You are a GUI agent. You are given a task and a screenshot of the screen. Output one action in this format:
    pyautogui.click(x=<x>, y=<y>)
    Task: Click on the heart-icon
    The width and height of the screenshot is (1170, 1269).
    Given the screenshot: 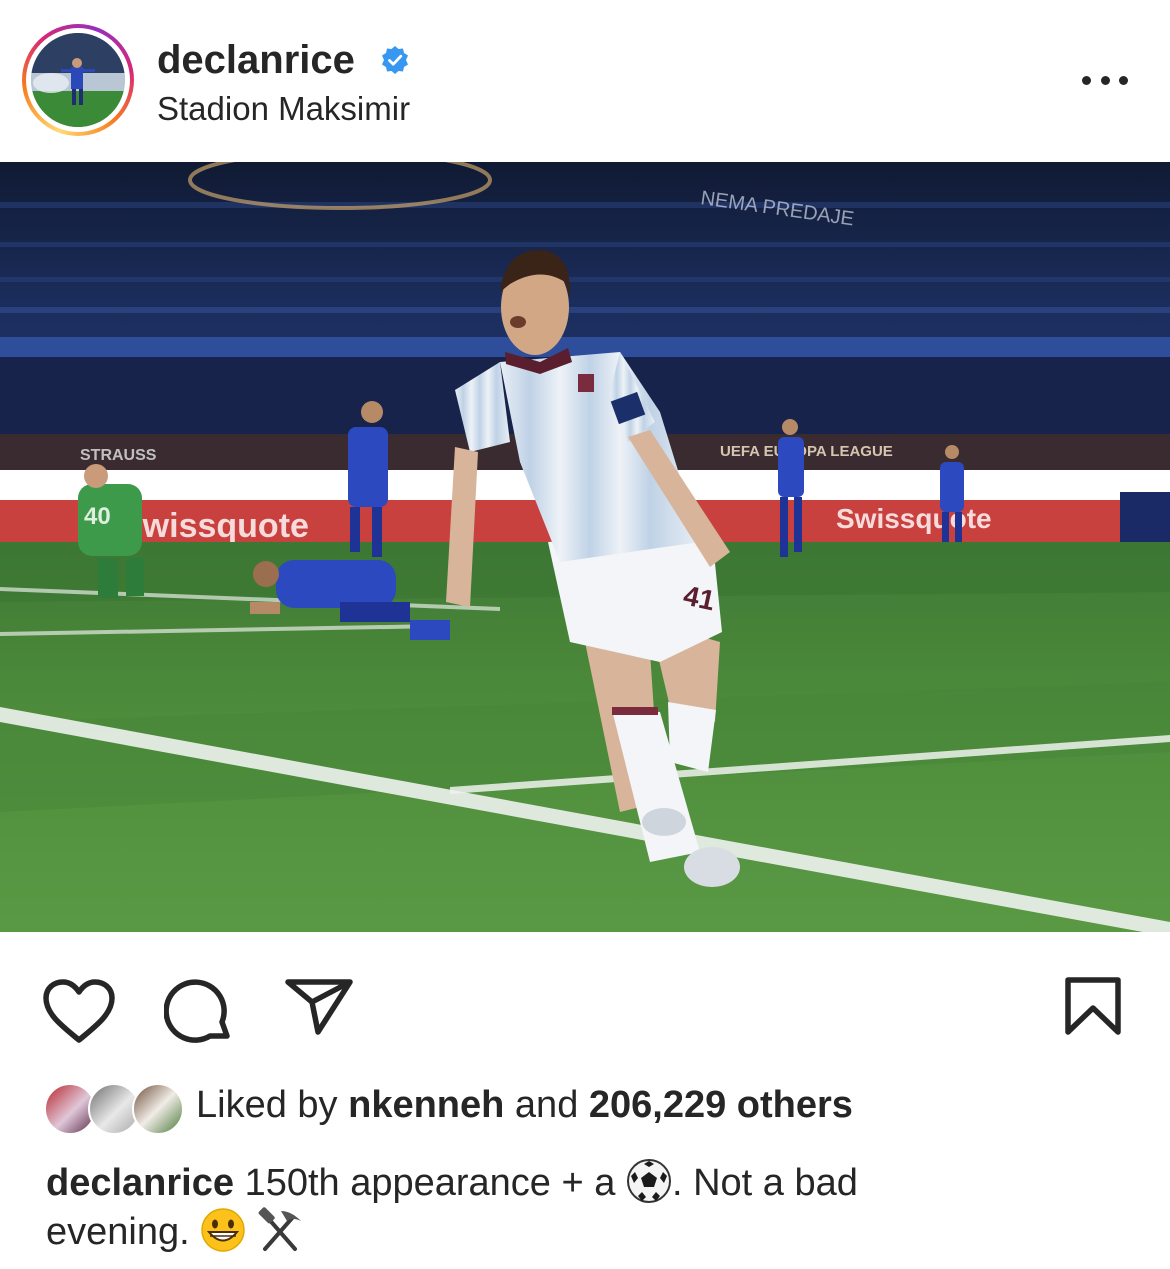 What is the action you would take?
    pyautogui.click(x=79, y=1012)
    